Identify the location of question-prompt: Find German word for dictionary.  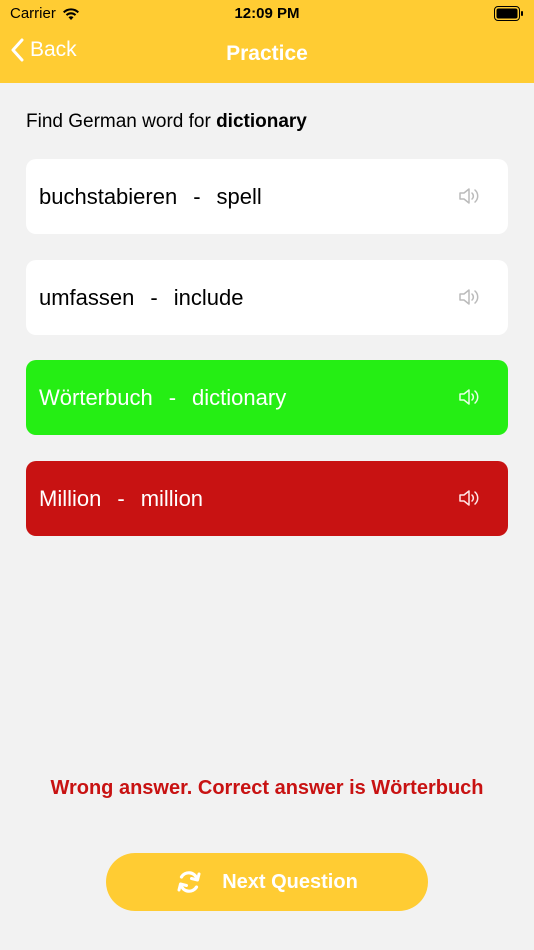
(166, 122).